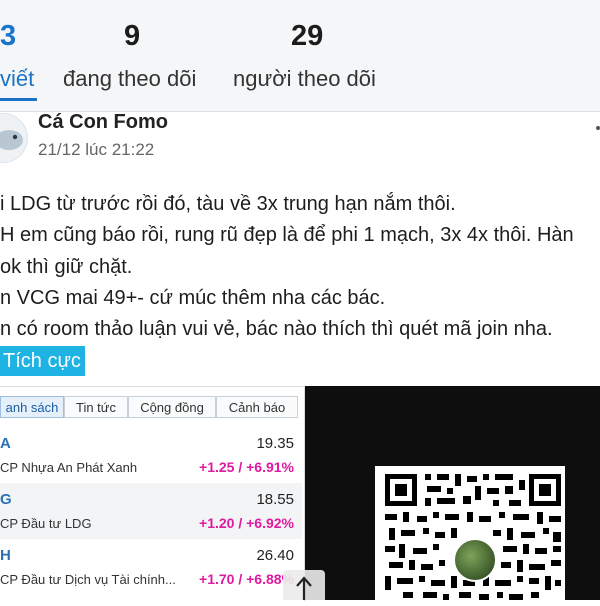 This screenshot has width=600, height=606. I want to click on widget-tabs: anh sách Tin tức Cộng đồng Cảnh báo, so click(149, 407).